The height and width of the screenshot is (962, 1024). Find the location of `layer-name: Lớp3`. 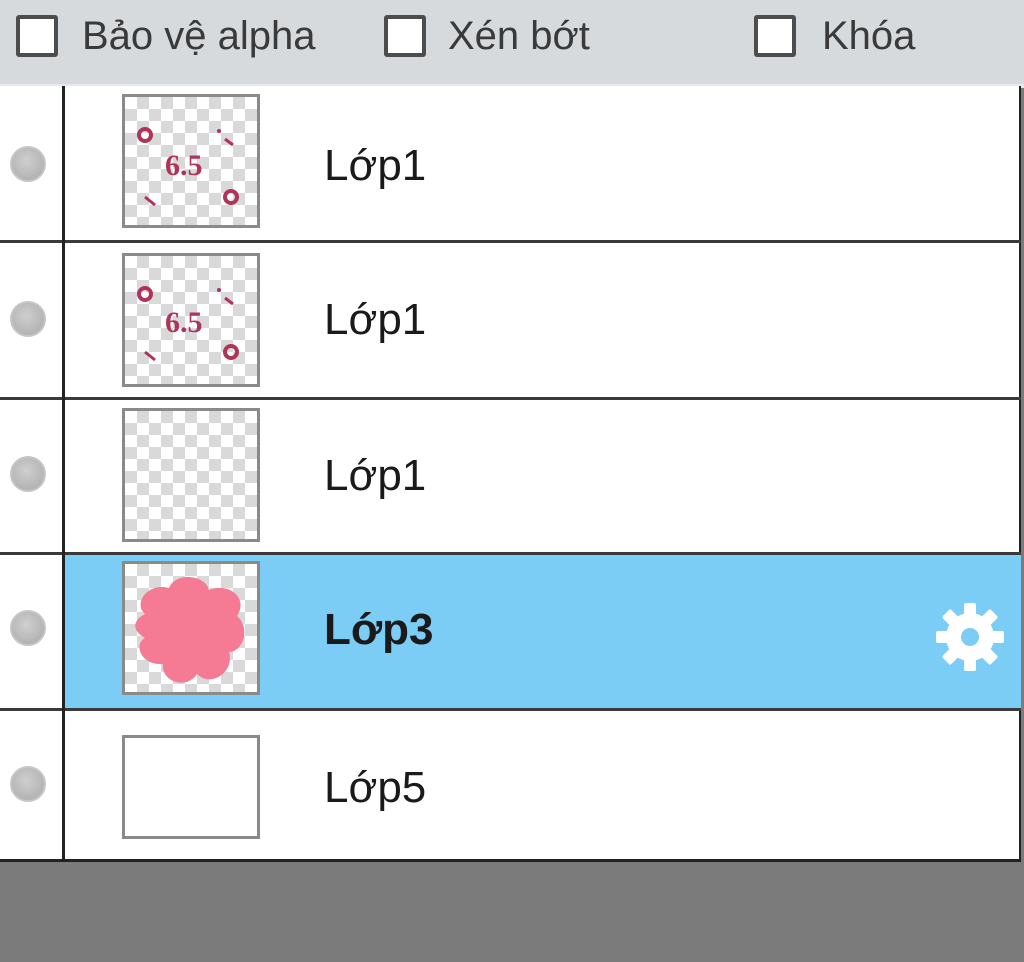

layer-name: Lớp3 is located at coordinates (379, 630).